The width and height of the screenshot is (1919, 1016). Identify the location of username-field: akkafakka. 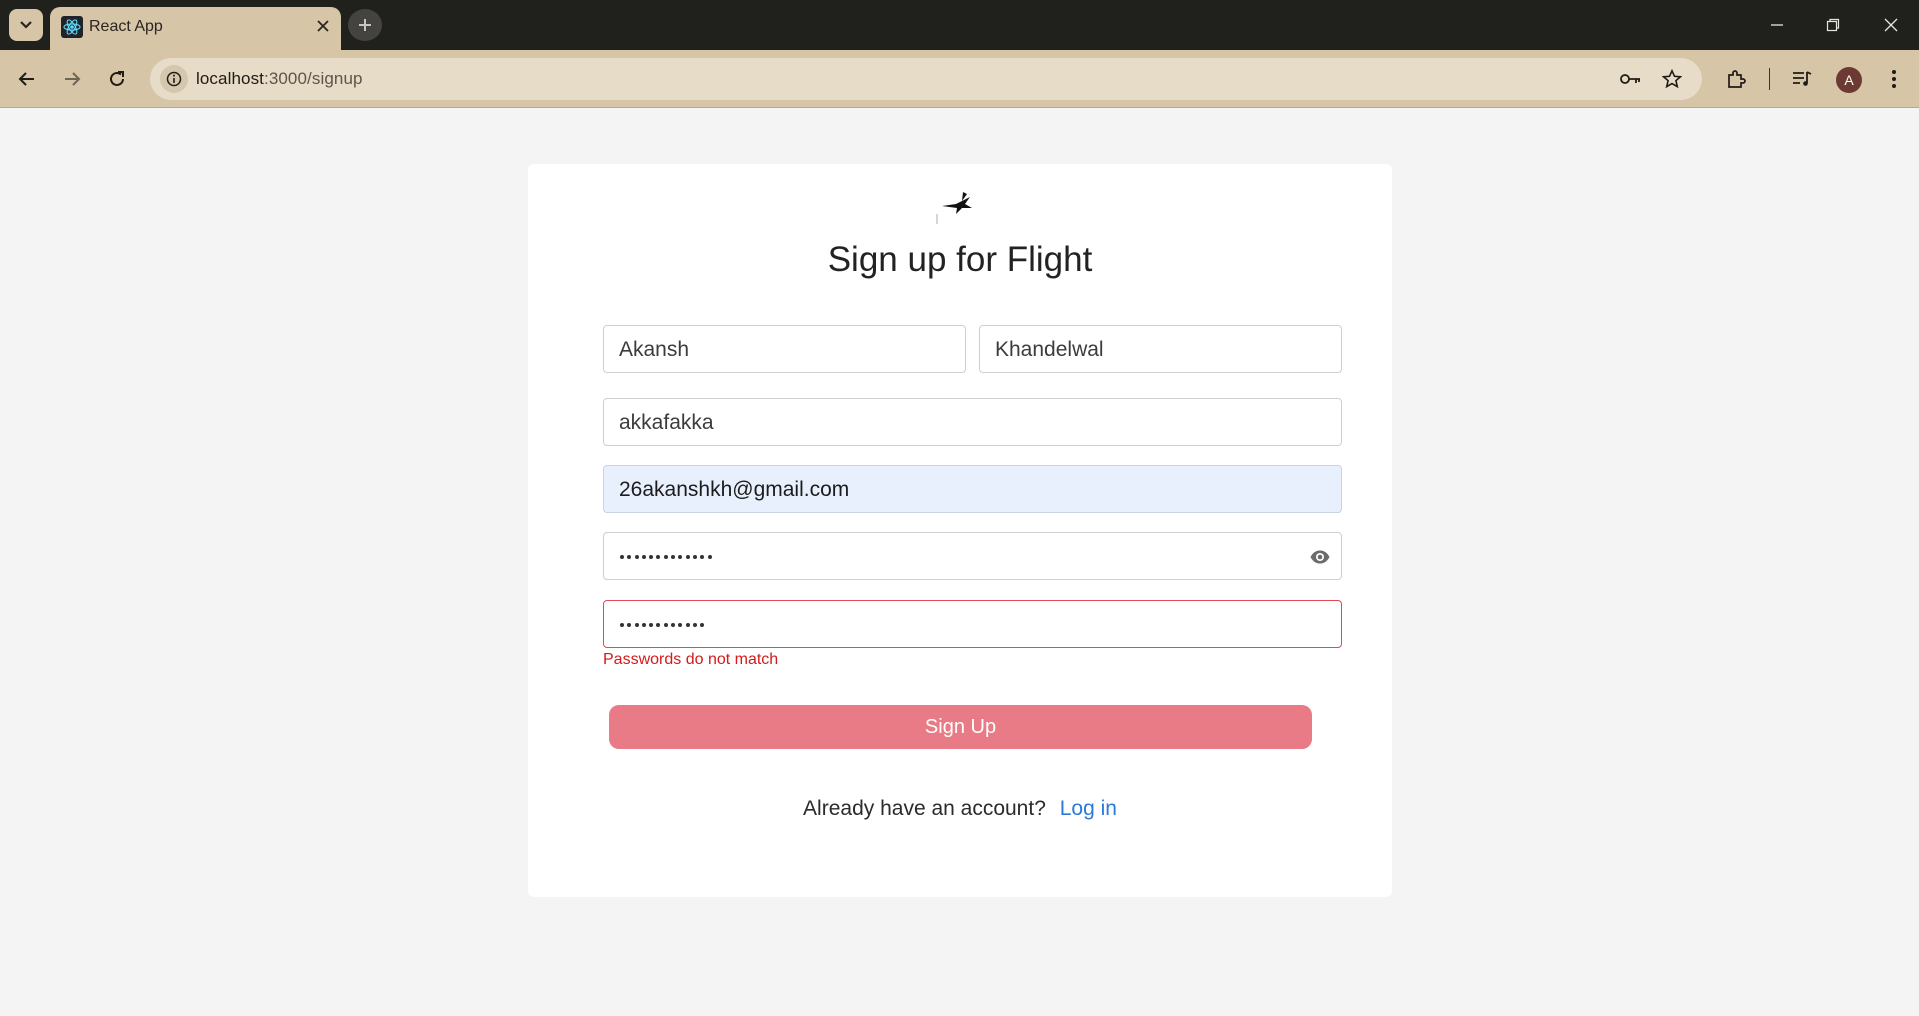
(972, 422).